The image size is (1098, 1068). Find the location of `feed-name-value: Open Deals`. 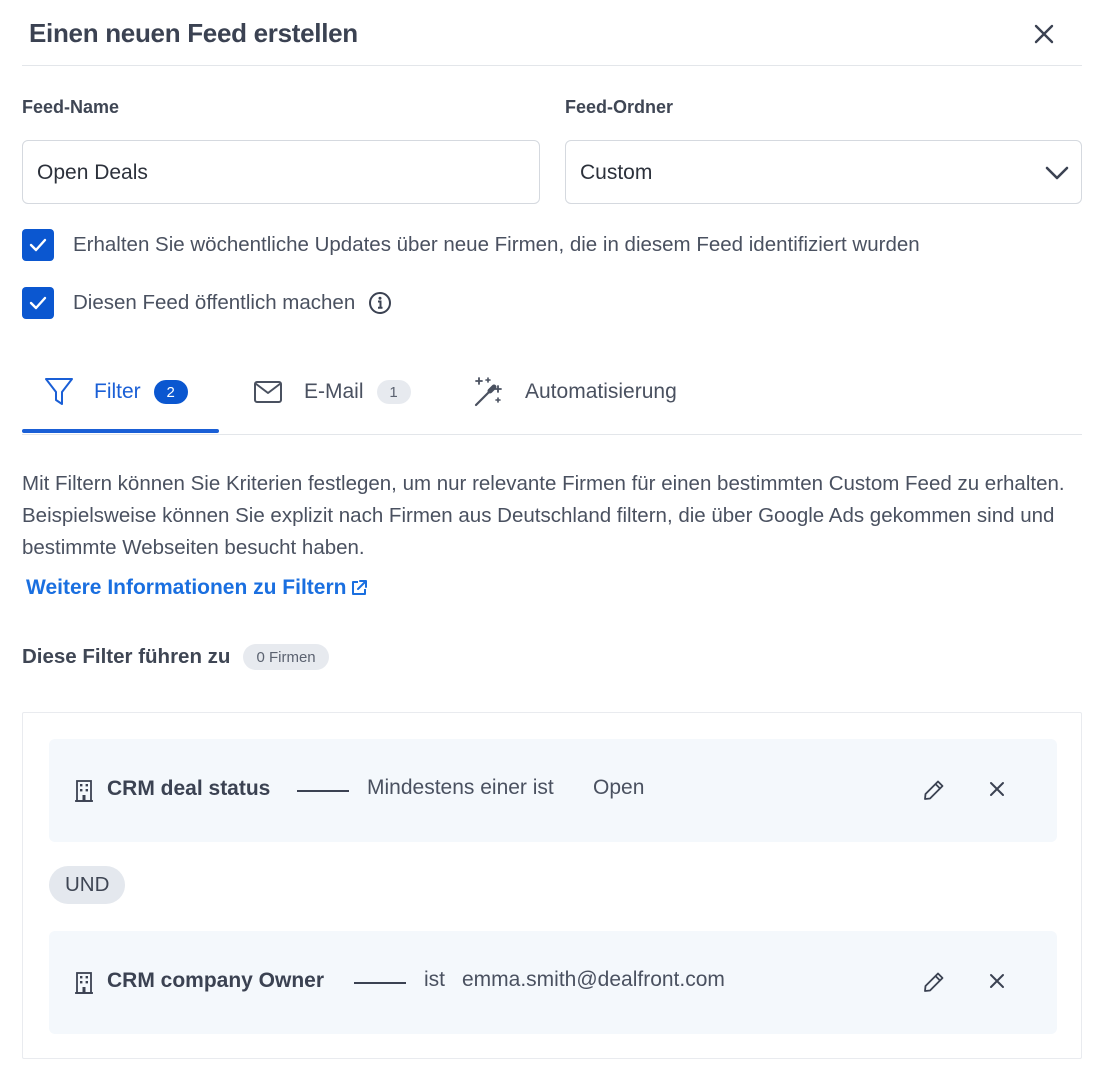

feed-name-value: Open Deals is located at coordinates (92, 172).